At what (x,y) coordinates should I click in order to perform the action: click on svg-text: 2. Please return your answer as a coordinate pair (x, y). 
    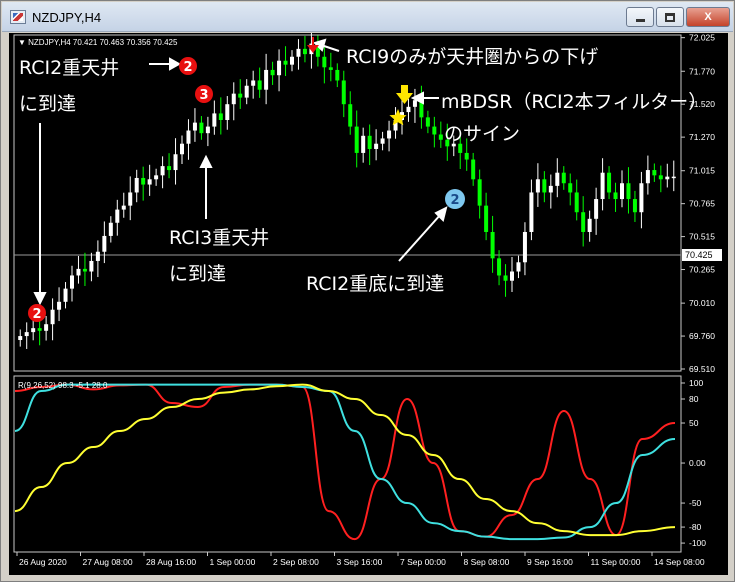
    Looking at the image, I should click on (187, 67).